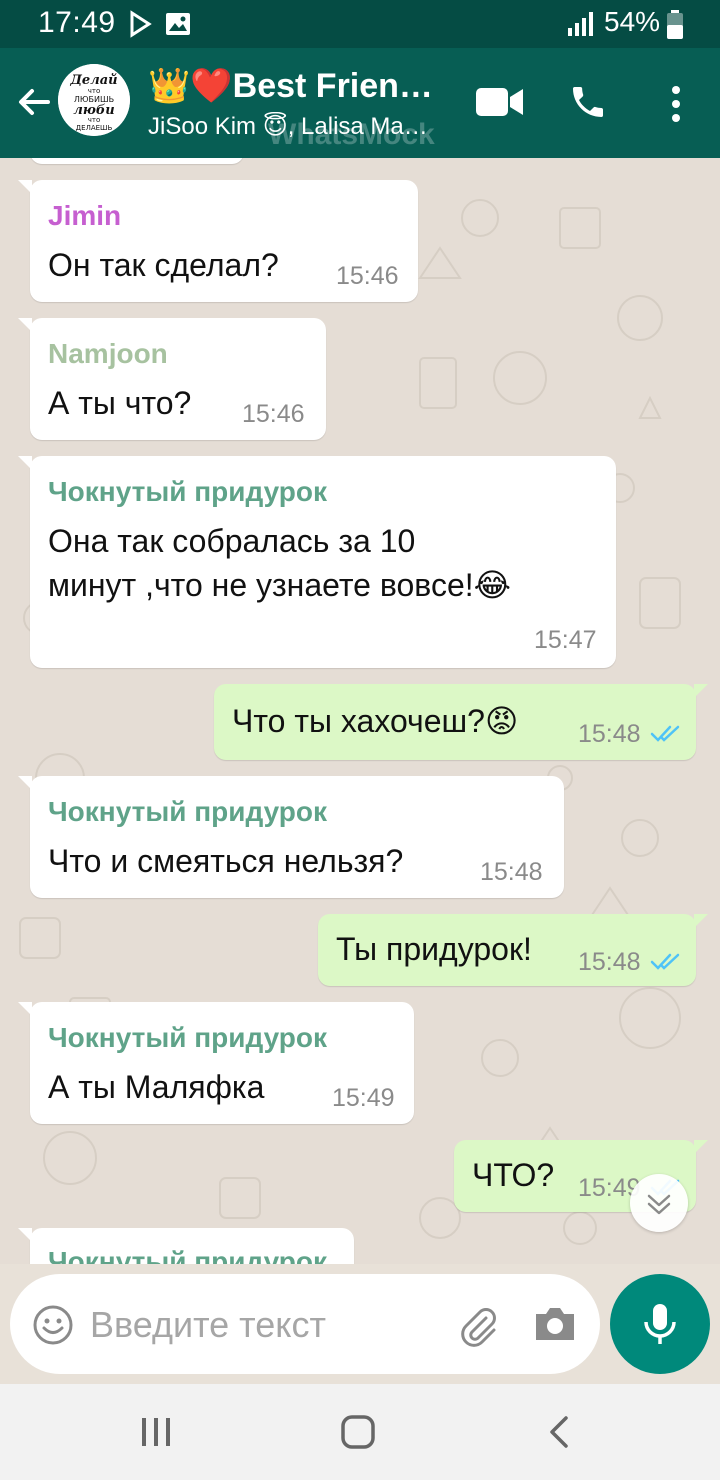  Describe the element at coordinates (351, 134) in the screenshot. I see `watermark: WhatsMock` at that location.